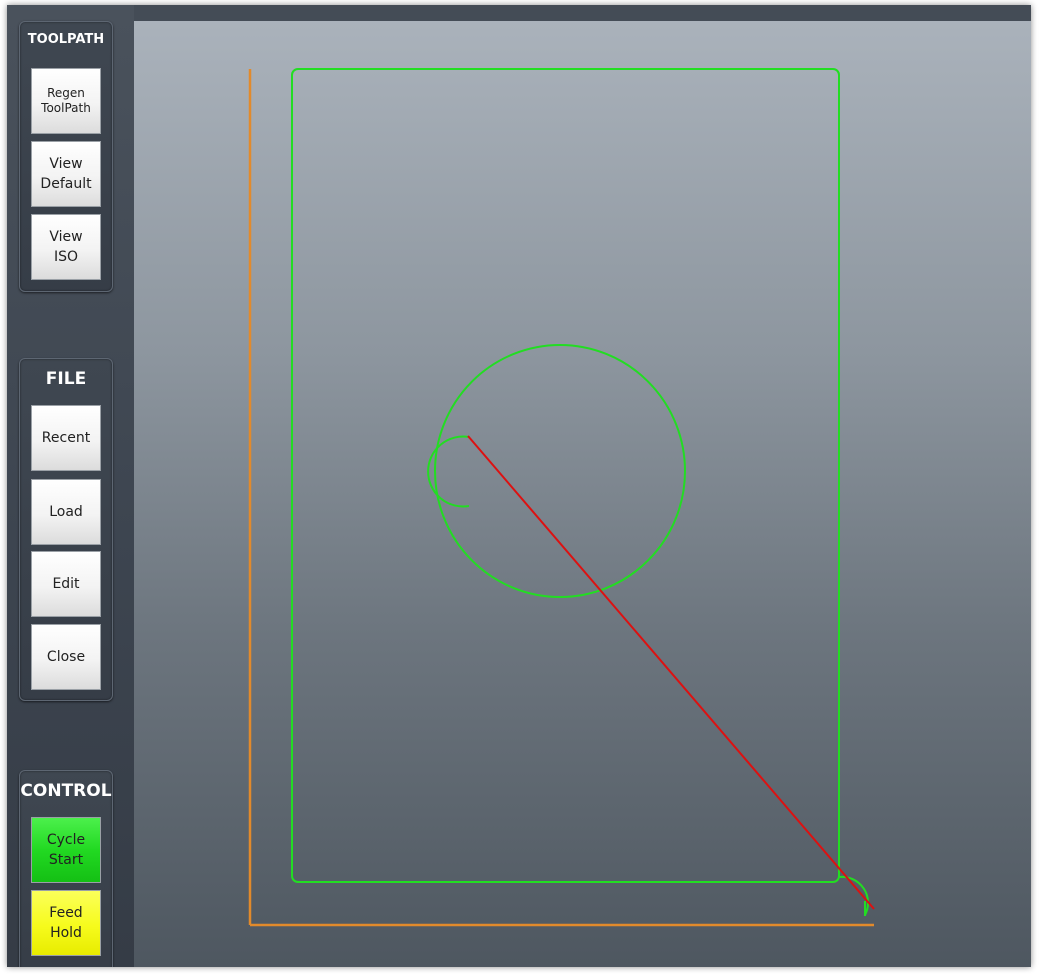  Describe the element at coordinates (66, 247) in the screenshot. I see `view-iso-button: View ISO` at that location.